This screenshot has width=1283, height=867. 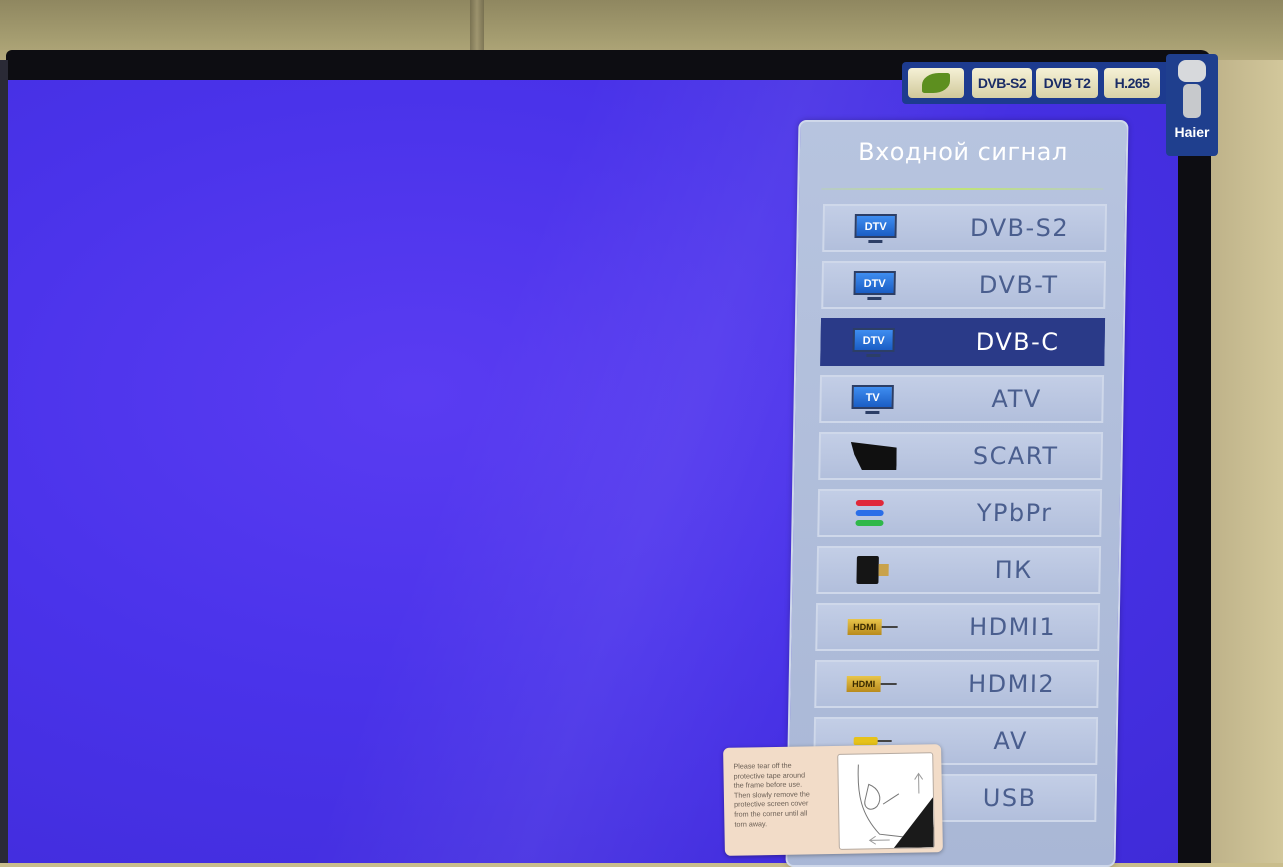 I want to click on green-plug, so click(x=869, y=523).